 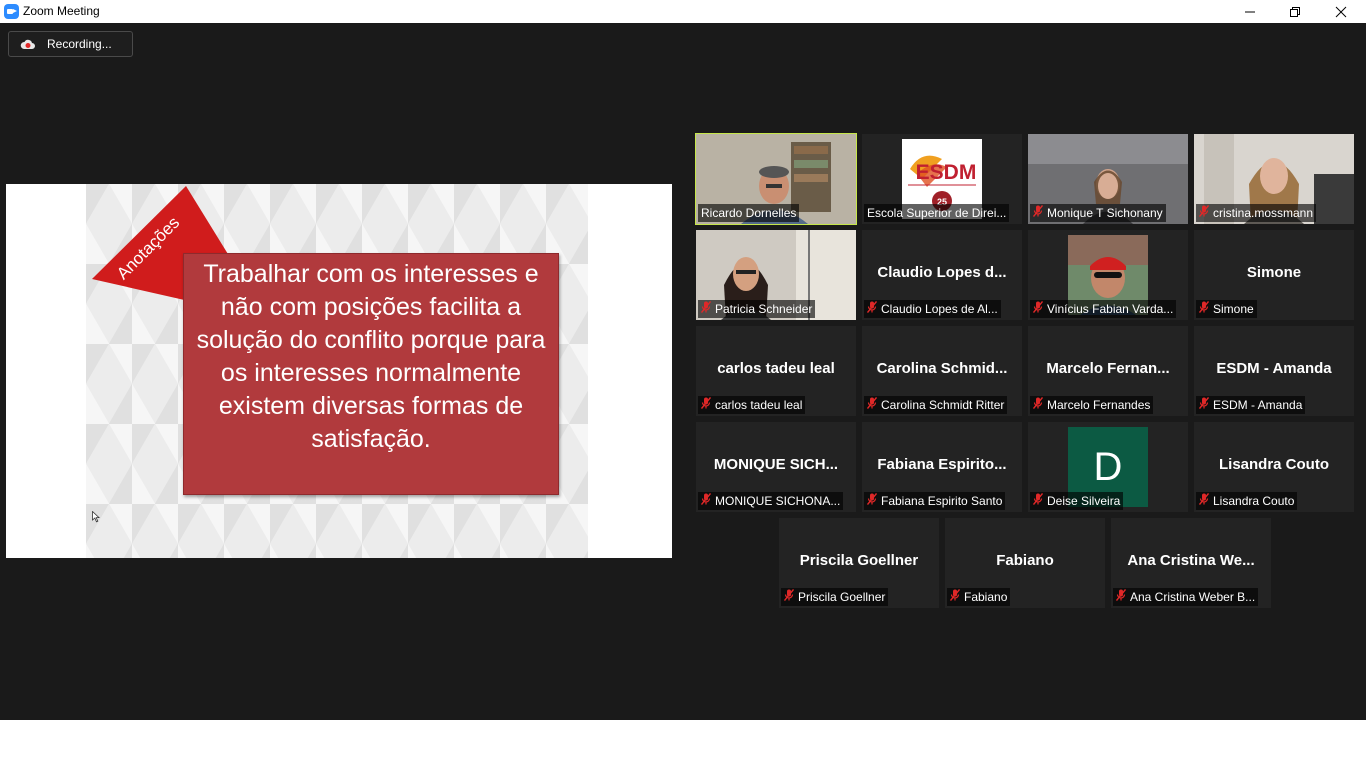 I want to click on participant-nametag: Ricardo Dornelles, so click(x=749, y=213).